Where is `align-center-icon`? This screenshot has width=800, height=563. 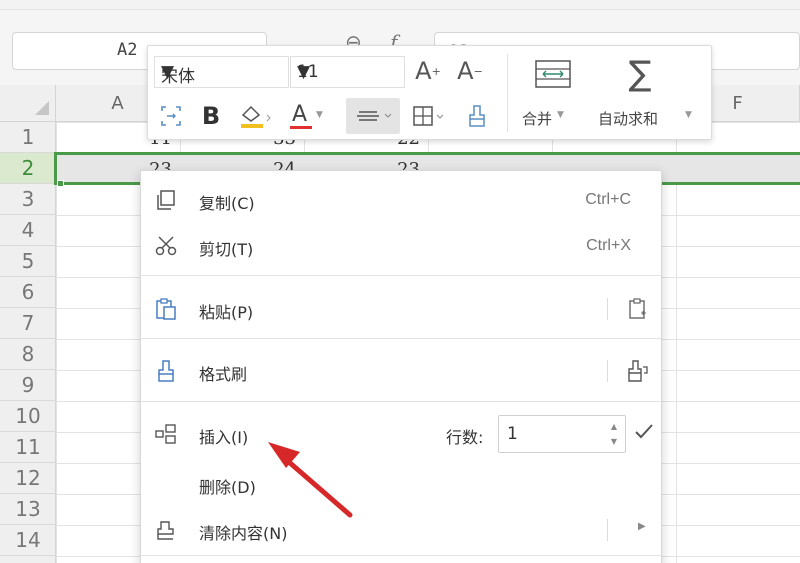 align-center-icon is located at coordinates (374, 116).